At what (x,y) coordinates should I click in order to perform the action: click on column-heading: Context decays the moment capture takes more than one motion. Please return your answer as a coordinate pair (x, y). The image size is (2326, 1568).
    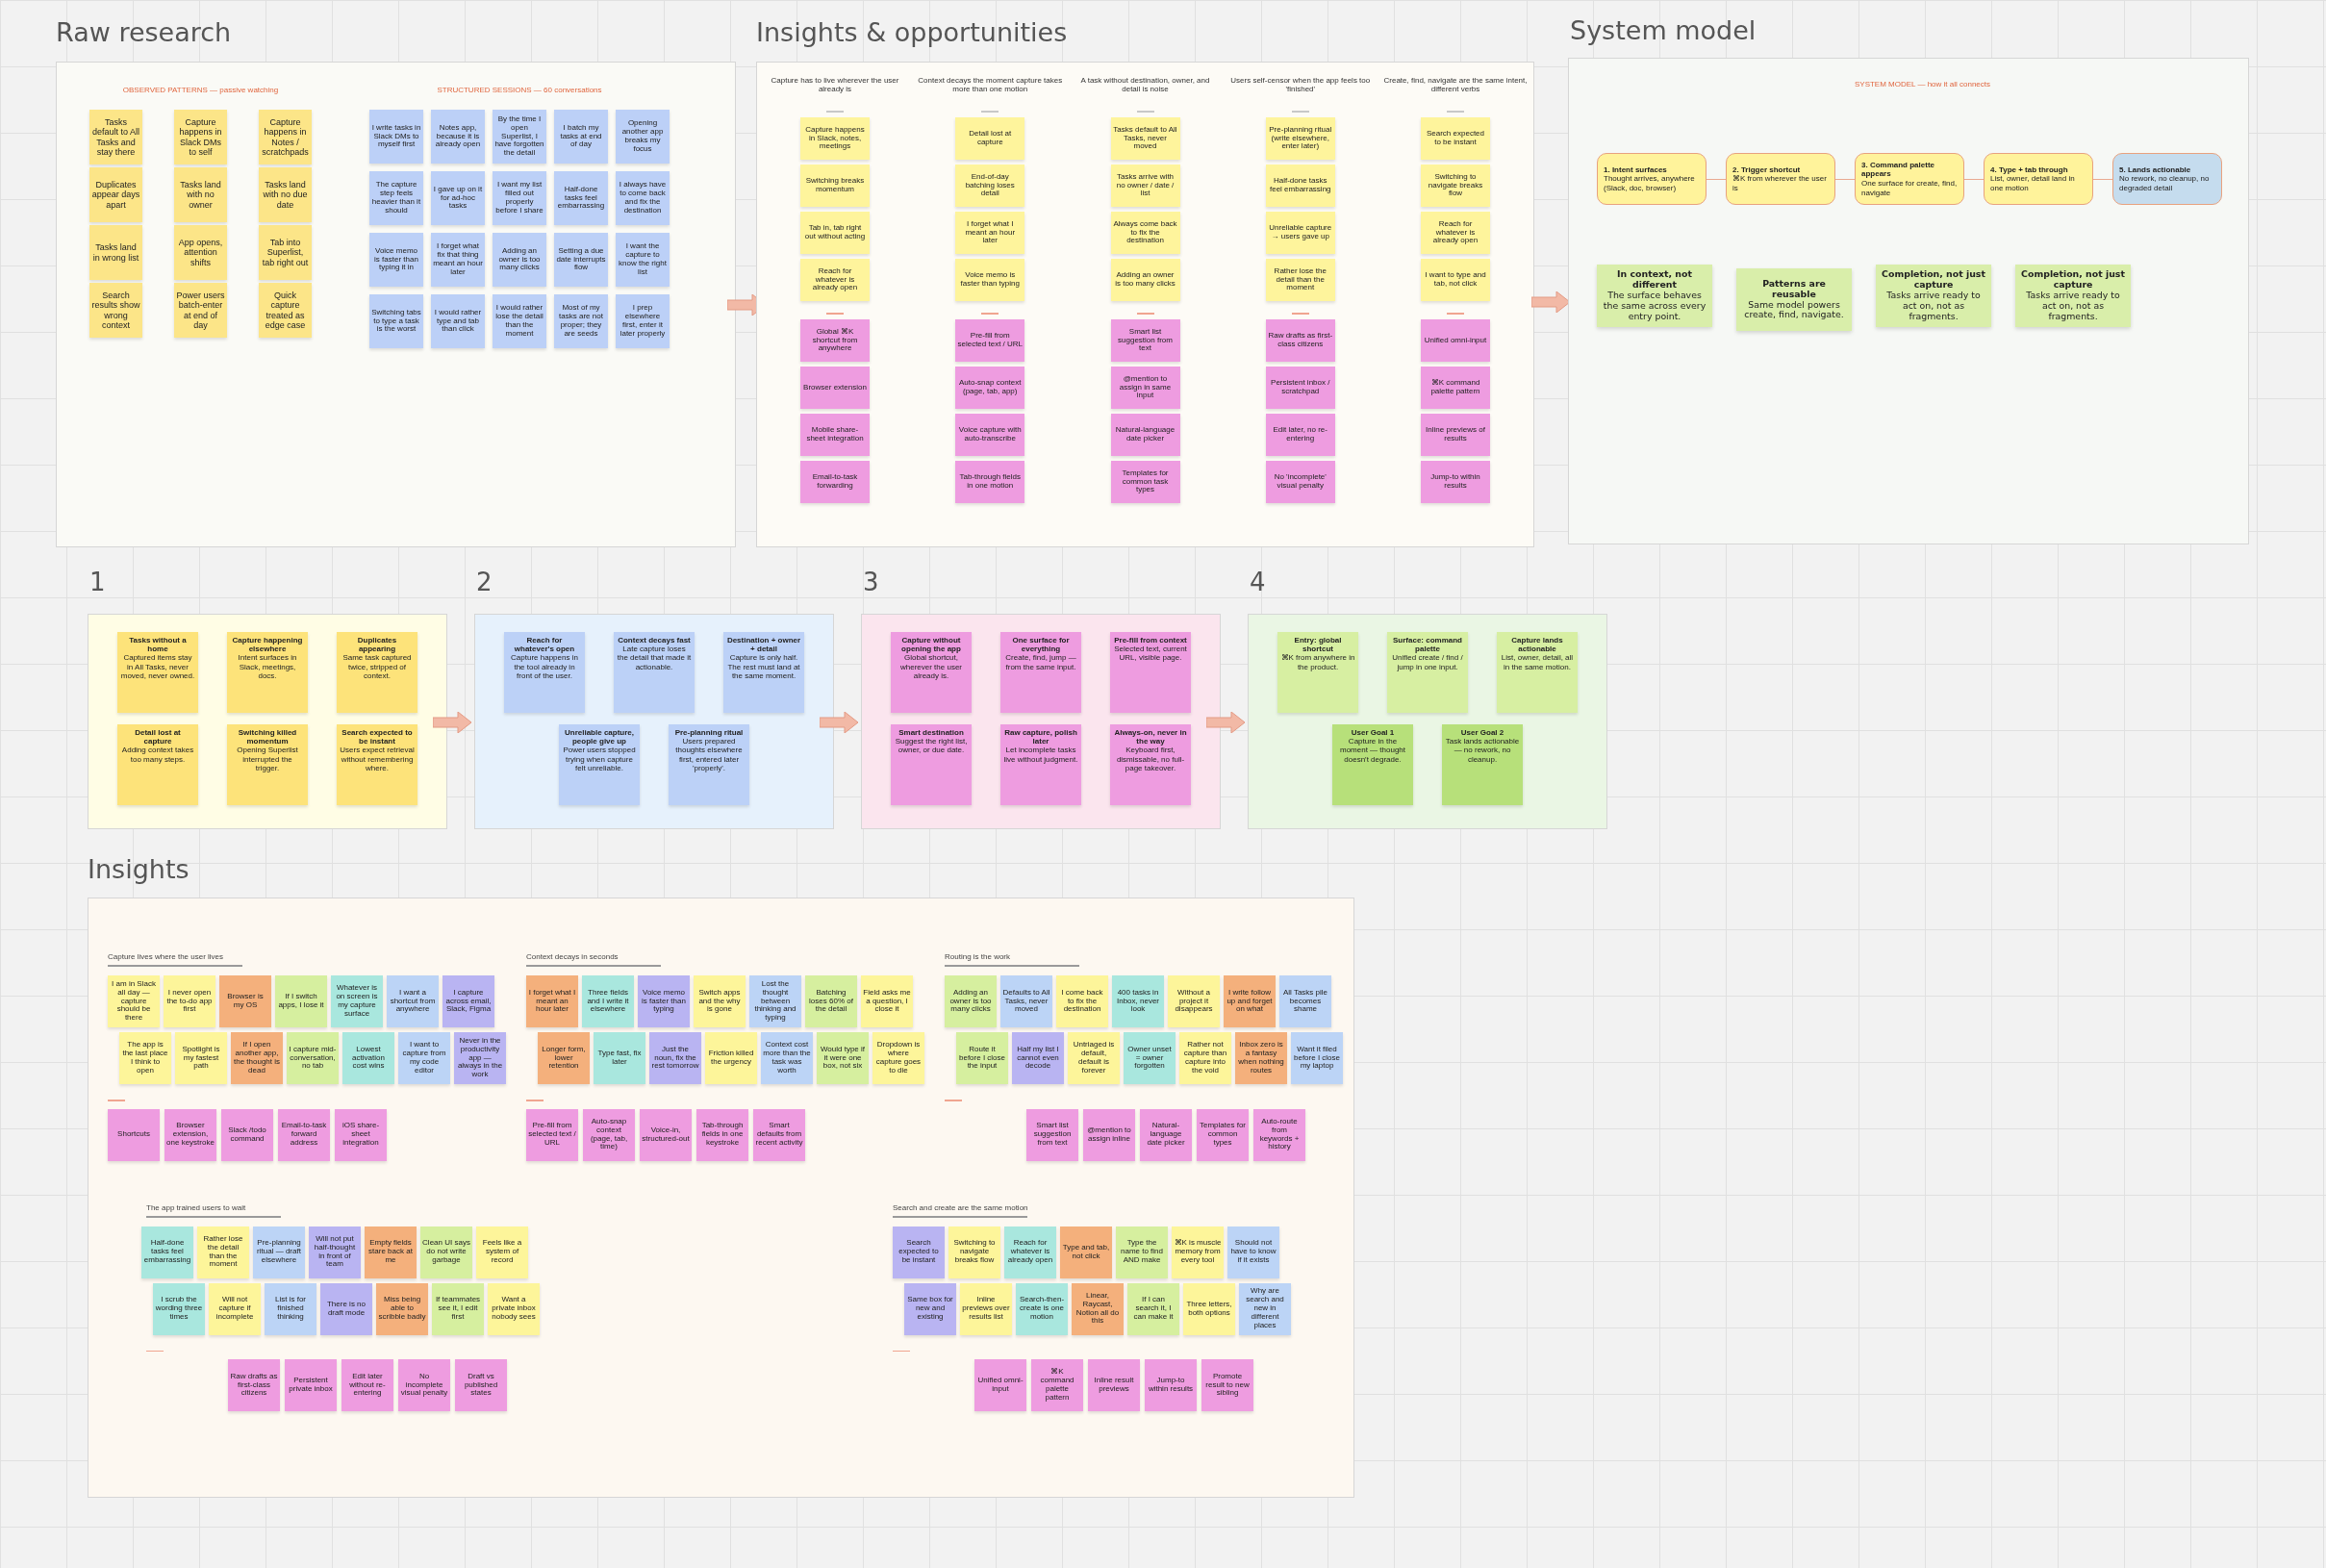
    Looking at the image, I should click on (990, 85).